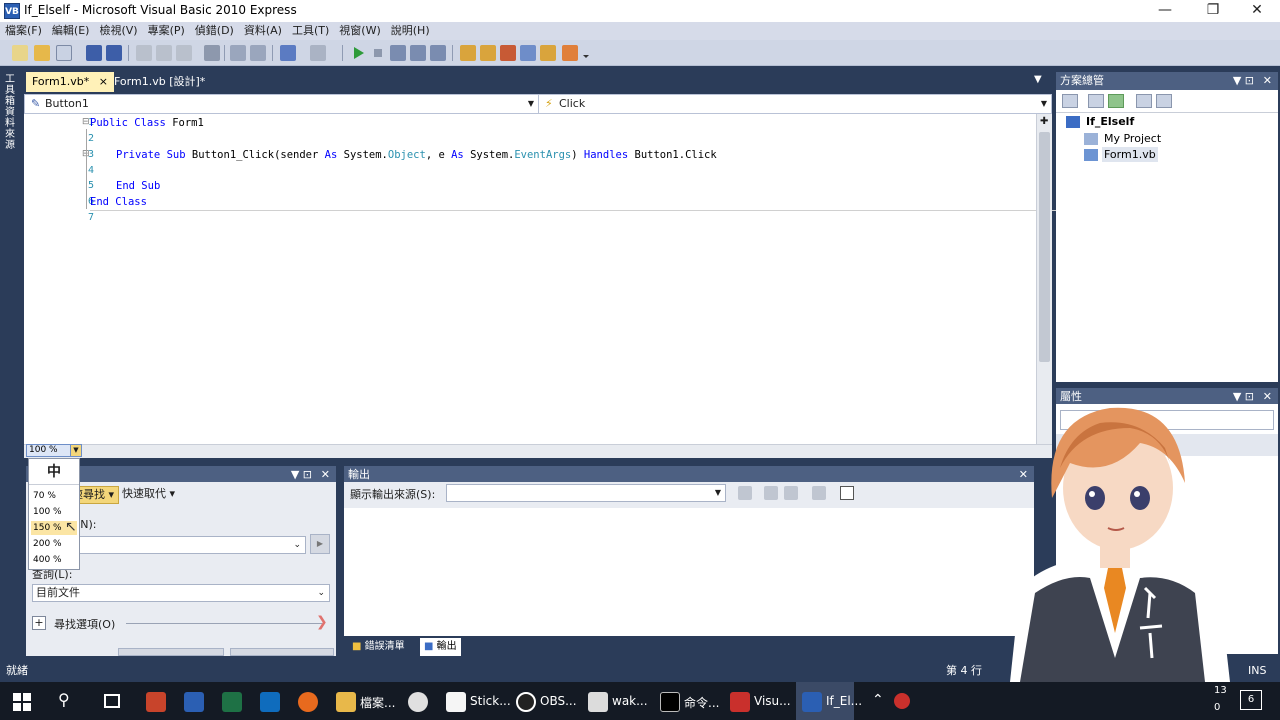 The height and width of the screenshot is (720, 1280). Describe the element at coordinates (282, 104) in the screenshot. I see `class-name-combo: ✎ Button1 ▼` at that location.